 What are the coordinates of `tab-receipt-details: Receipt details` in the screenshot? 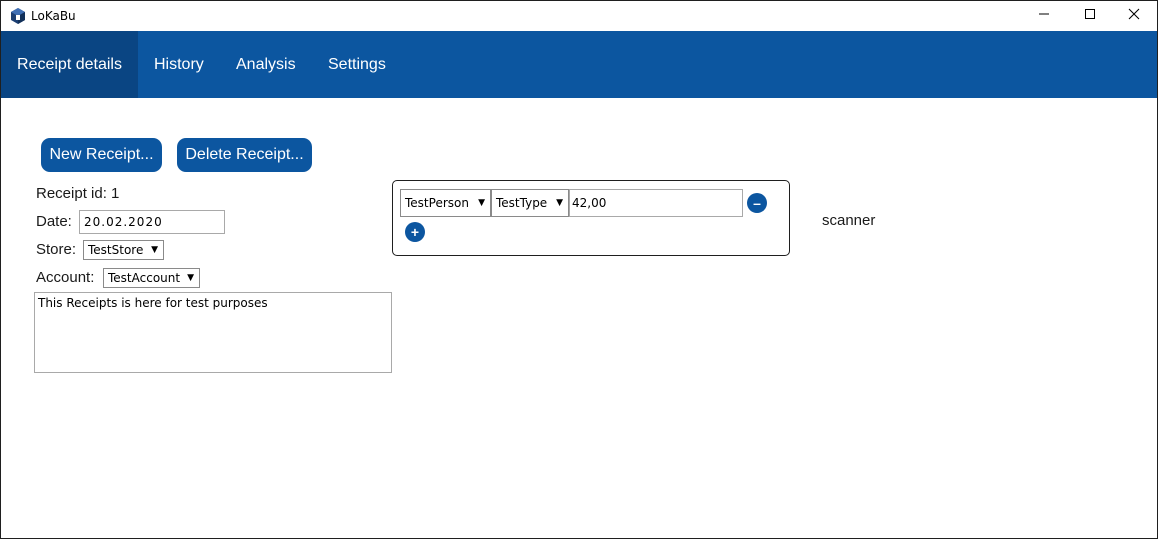 It's located at (69, 64).